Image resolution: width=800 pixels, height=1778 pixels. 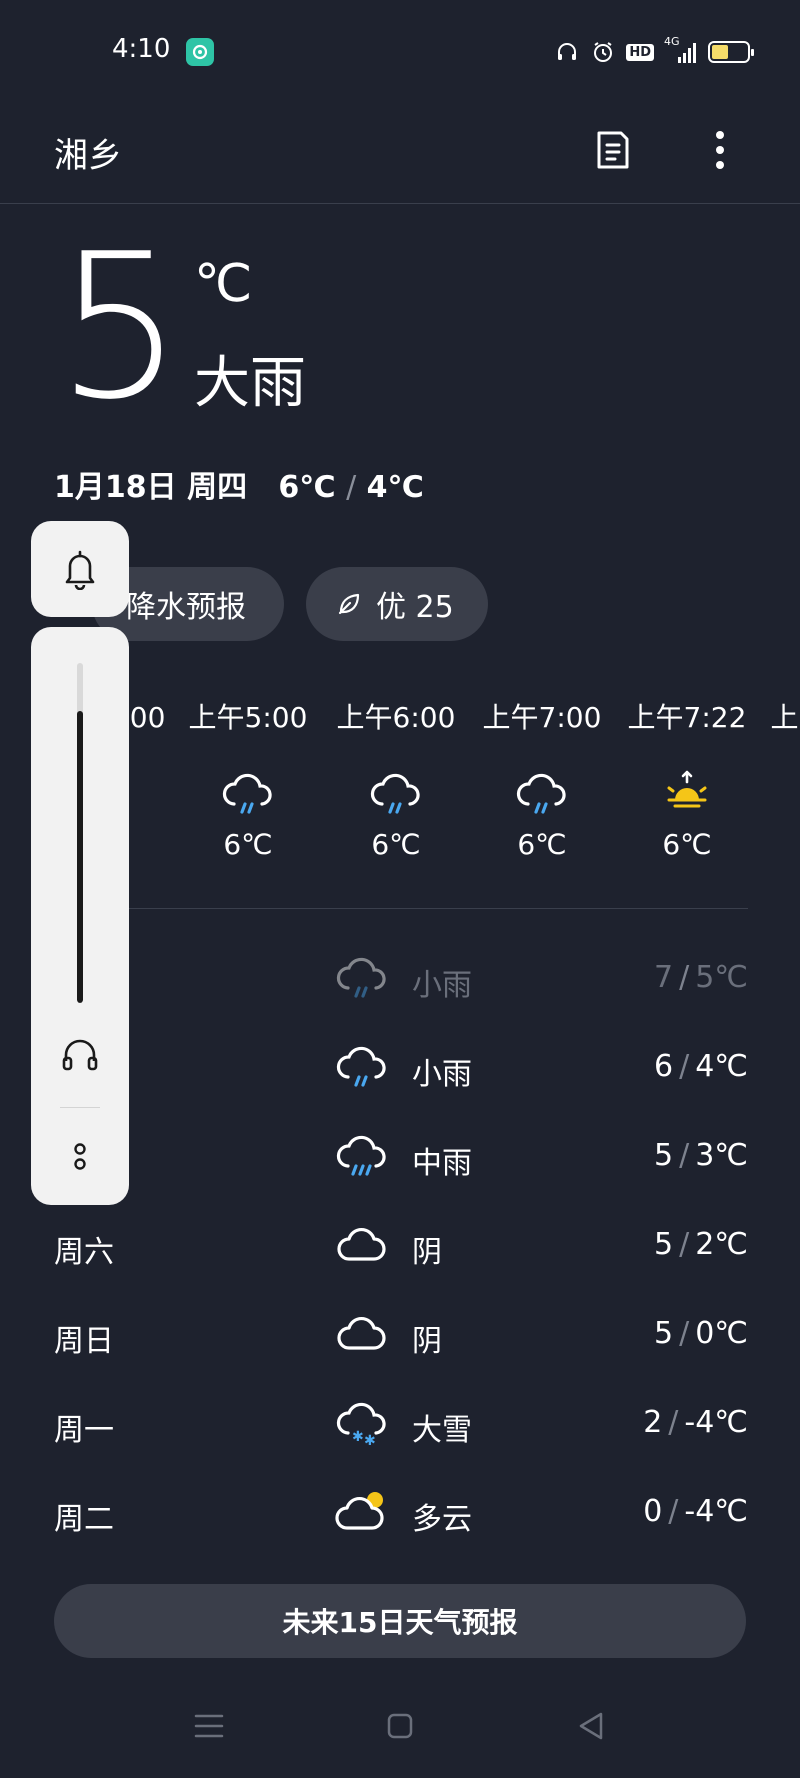 I want to click on snow-cloud-icon: ✱ ✱, so click(x=362, y=1423).